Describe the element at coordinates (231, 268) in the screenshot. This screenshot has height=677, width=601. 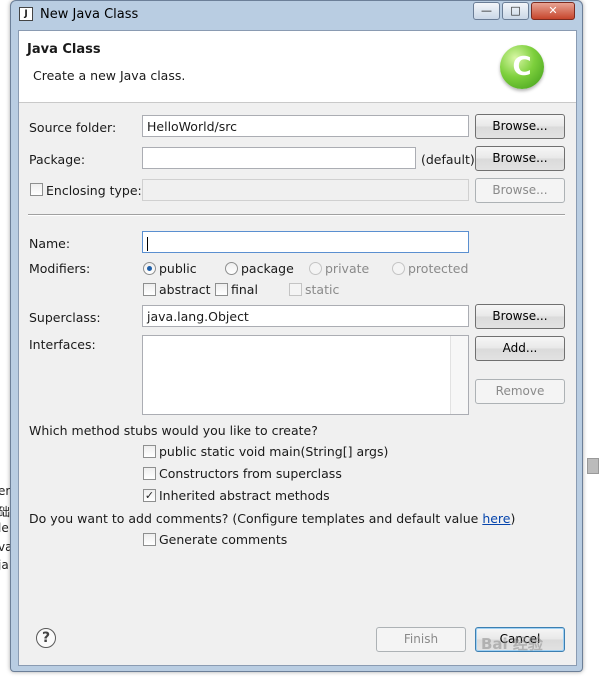
I see `package-radio` at that location.